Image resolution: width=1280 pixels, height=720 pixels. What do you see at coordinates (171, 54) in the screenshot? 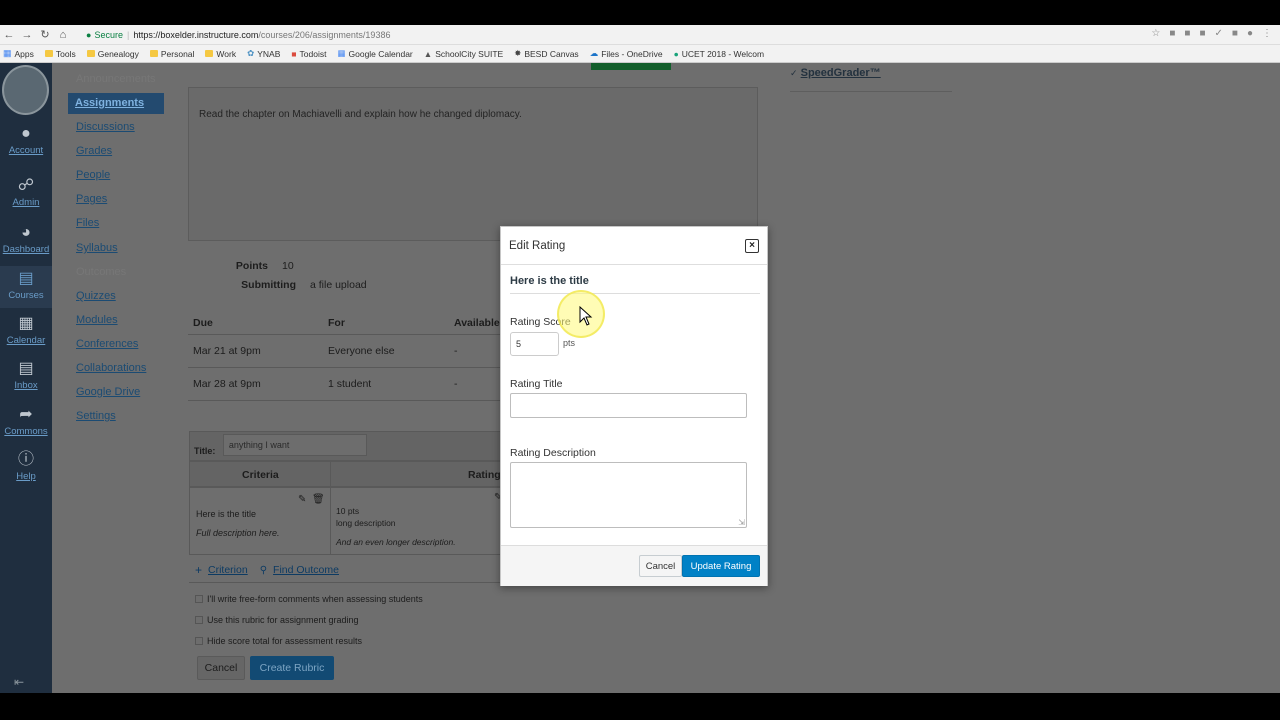
I see `bookmark-personal: Personal` at bounding box center [171, 54].